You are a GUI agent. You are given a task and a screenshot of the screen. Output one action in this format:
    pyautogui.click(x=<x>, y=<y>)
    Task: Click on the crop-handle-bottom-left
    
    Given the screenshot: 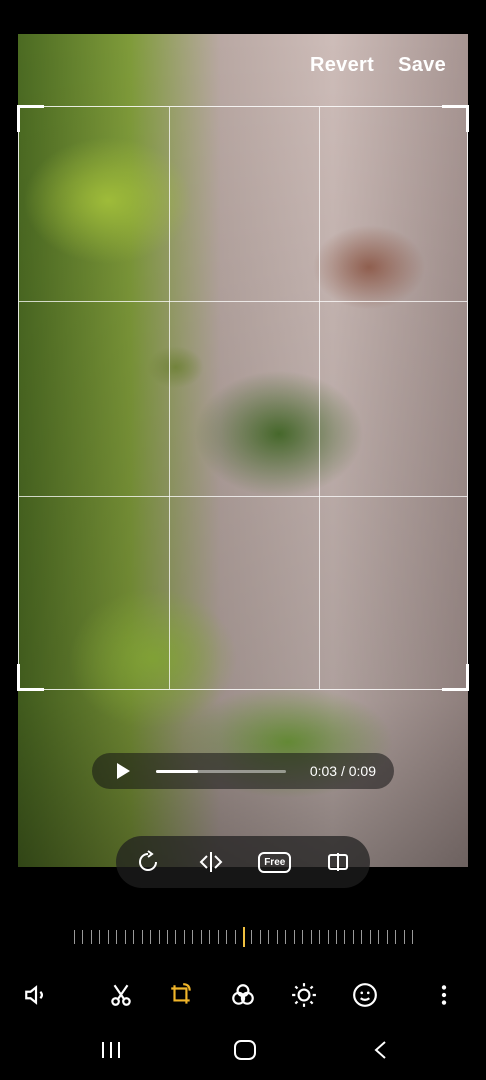 What is the action you would take?
    pyautogui.click(x=30, y=677)
    